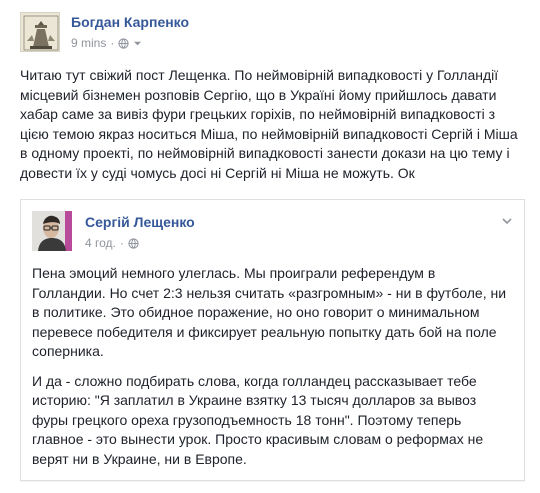 Image resolution: width=540 pixels, height=493 pixels. I want to click on shared-post-timestamp: 4 год., so click(100, 243).